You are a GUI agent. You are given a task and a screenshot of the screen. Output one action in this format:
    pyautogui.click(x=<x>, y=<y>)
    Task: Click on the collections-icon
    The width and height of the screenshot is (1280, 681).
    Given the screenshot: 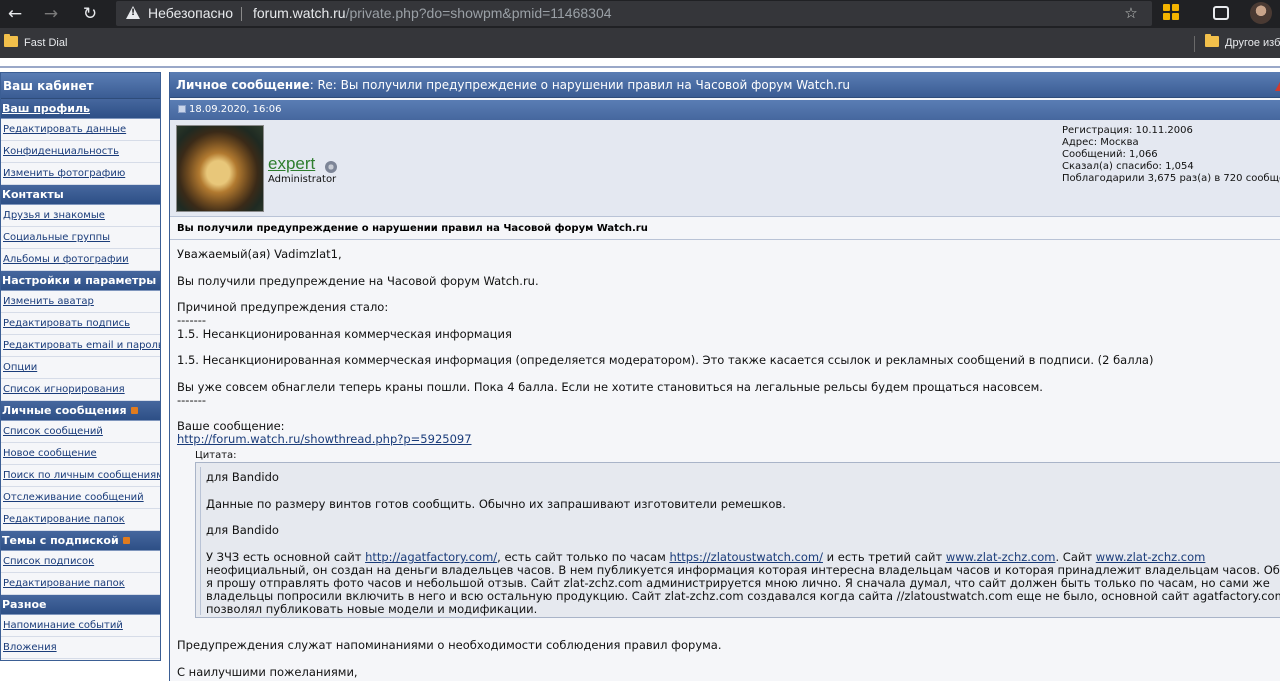 What is the action you would take?
    pyautogui.click(x=1221, y=13)
    